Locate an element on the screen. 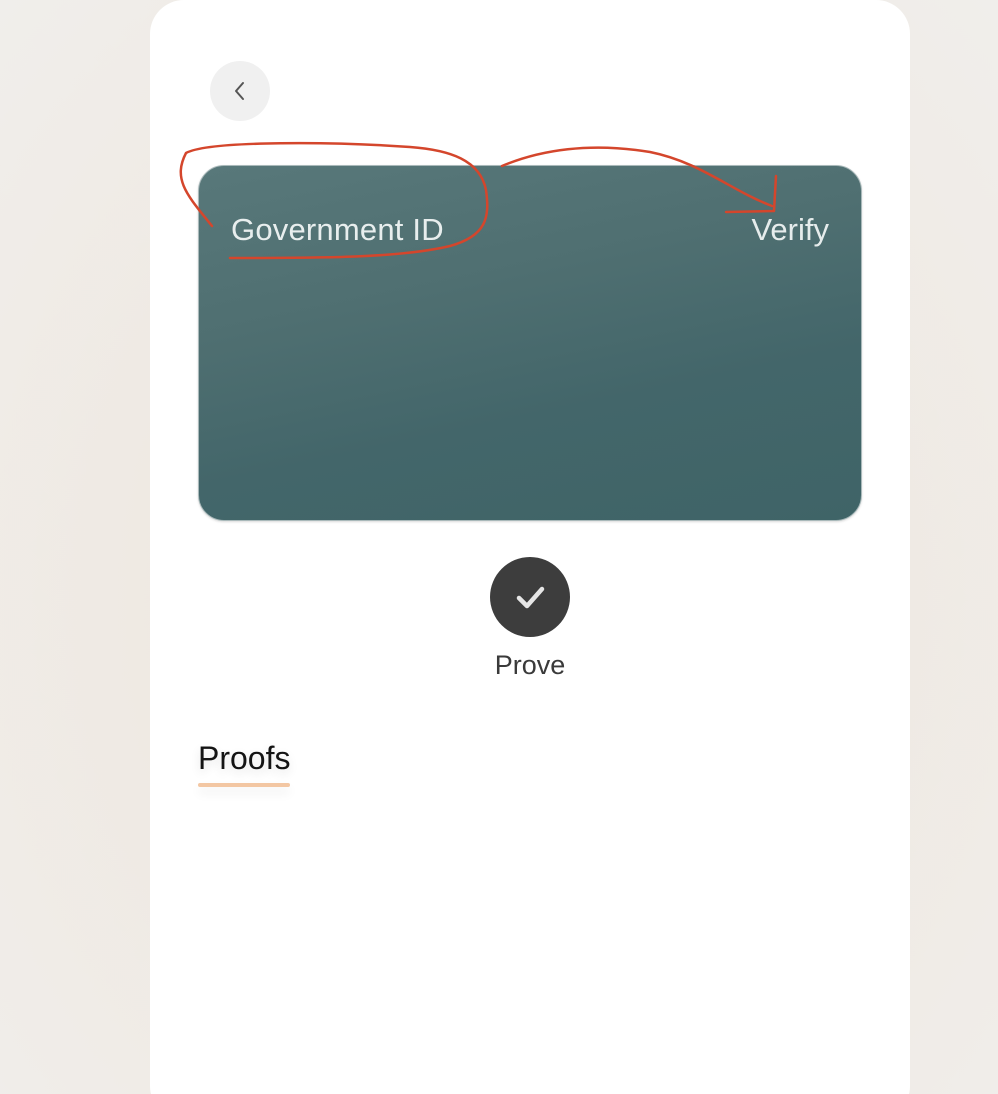 The width and height of the screenshot is (998, 1094). verify-link: Verify is located at coordinates (790, 230).